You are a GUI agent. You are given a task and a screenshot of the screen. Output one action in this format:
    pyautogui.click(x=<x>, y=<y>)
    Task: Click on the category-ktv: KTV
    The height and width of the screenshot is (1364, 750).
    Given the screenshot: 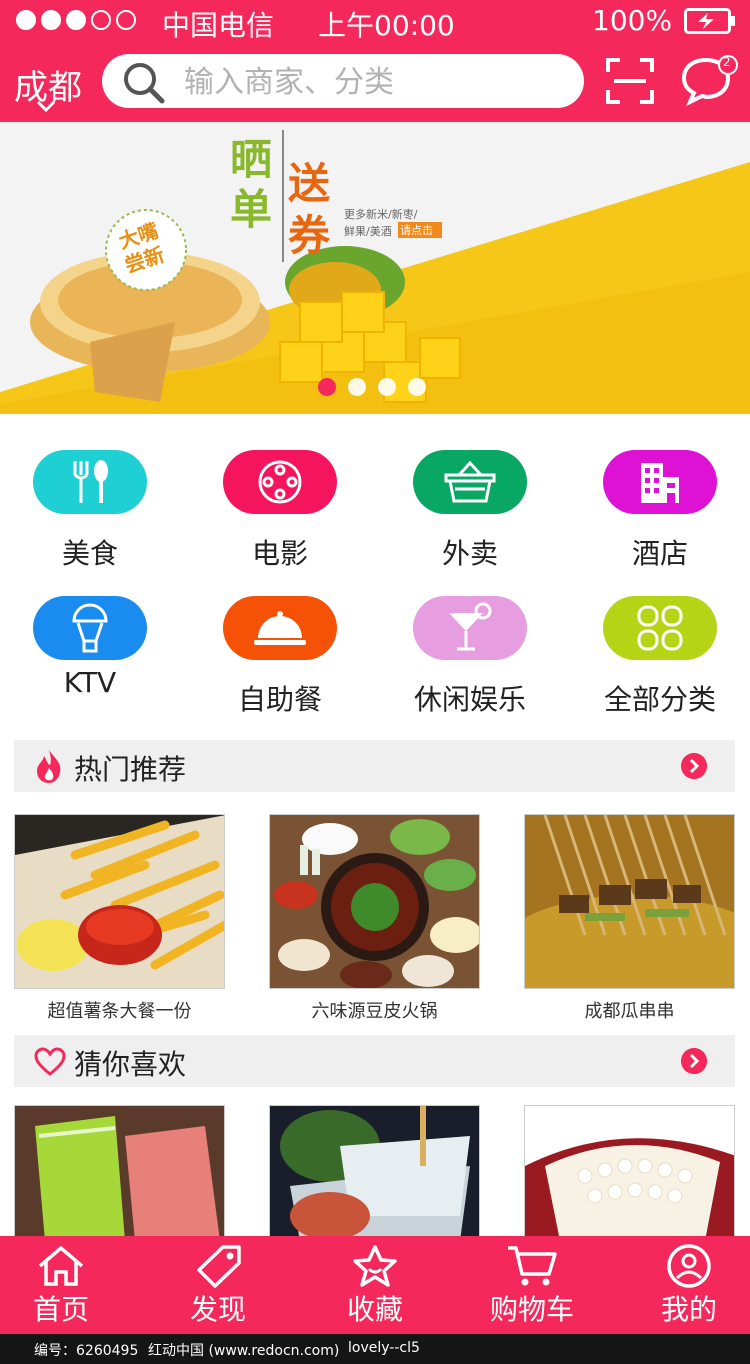 What is the action you would take?
    pyautogui.click(x=90, y=647)
    